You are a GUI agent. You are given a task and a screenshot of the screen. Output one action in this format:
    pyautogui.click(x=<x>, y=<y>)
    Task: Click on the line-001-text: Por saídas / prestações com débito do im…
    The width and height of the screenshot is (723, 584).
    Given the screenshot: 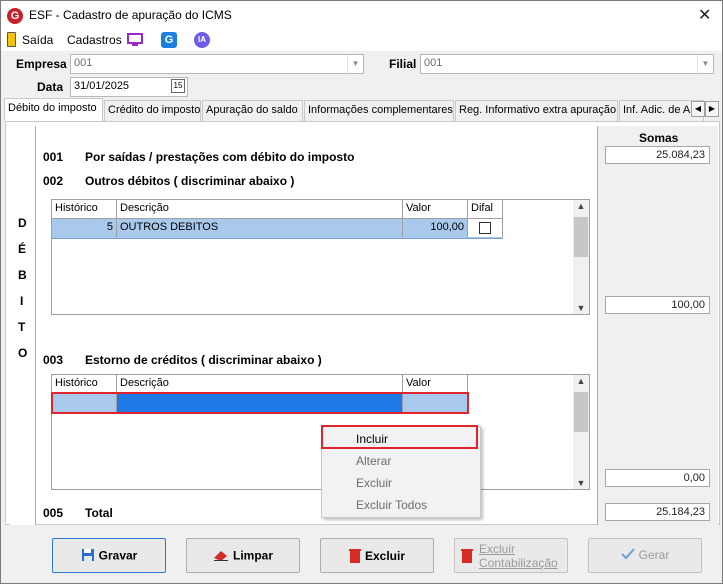 What is the action you would take?
    pyautogui.click(x=220, y=157)
    